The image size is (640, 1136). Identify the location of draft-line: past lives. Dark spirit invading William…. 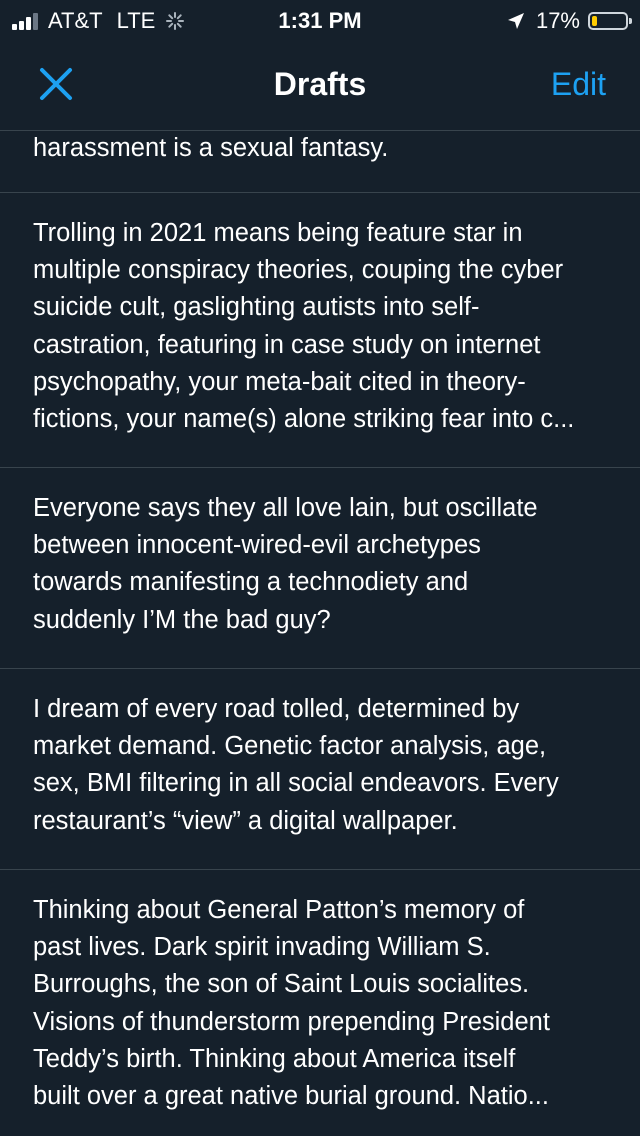
(262, 947).